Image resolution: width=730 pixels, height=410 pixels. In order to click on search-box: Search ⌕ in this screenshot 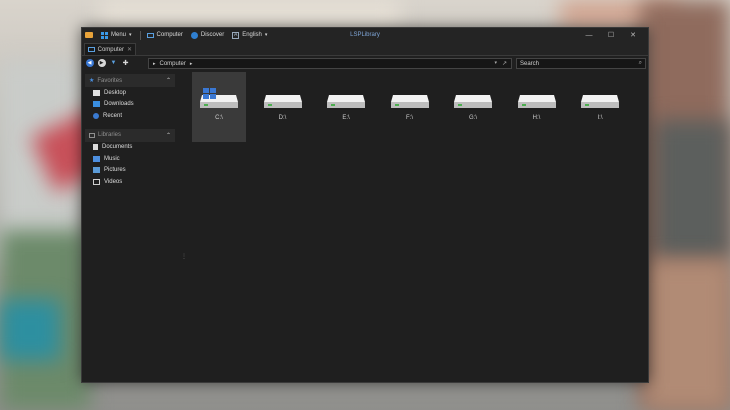, I will do `click(581, 63)`.